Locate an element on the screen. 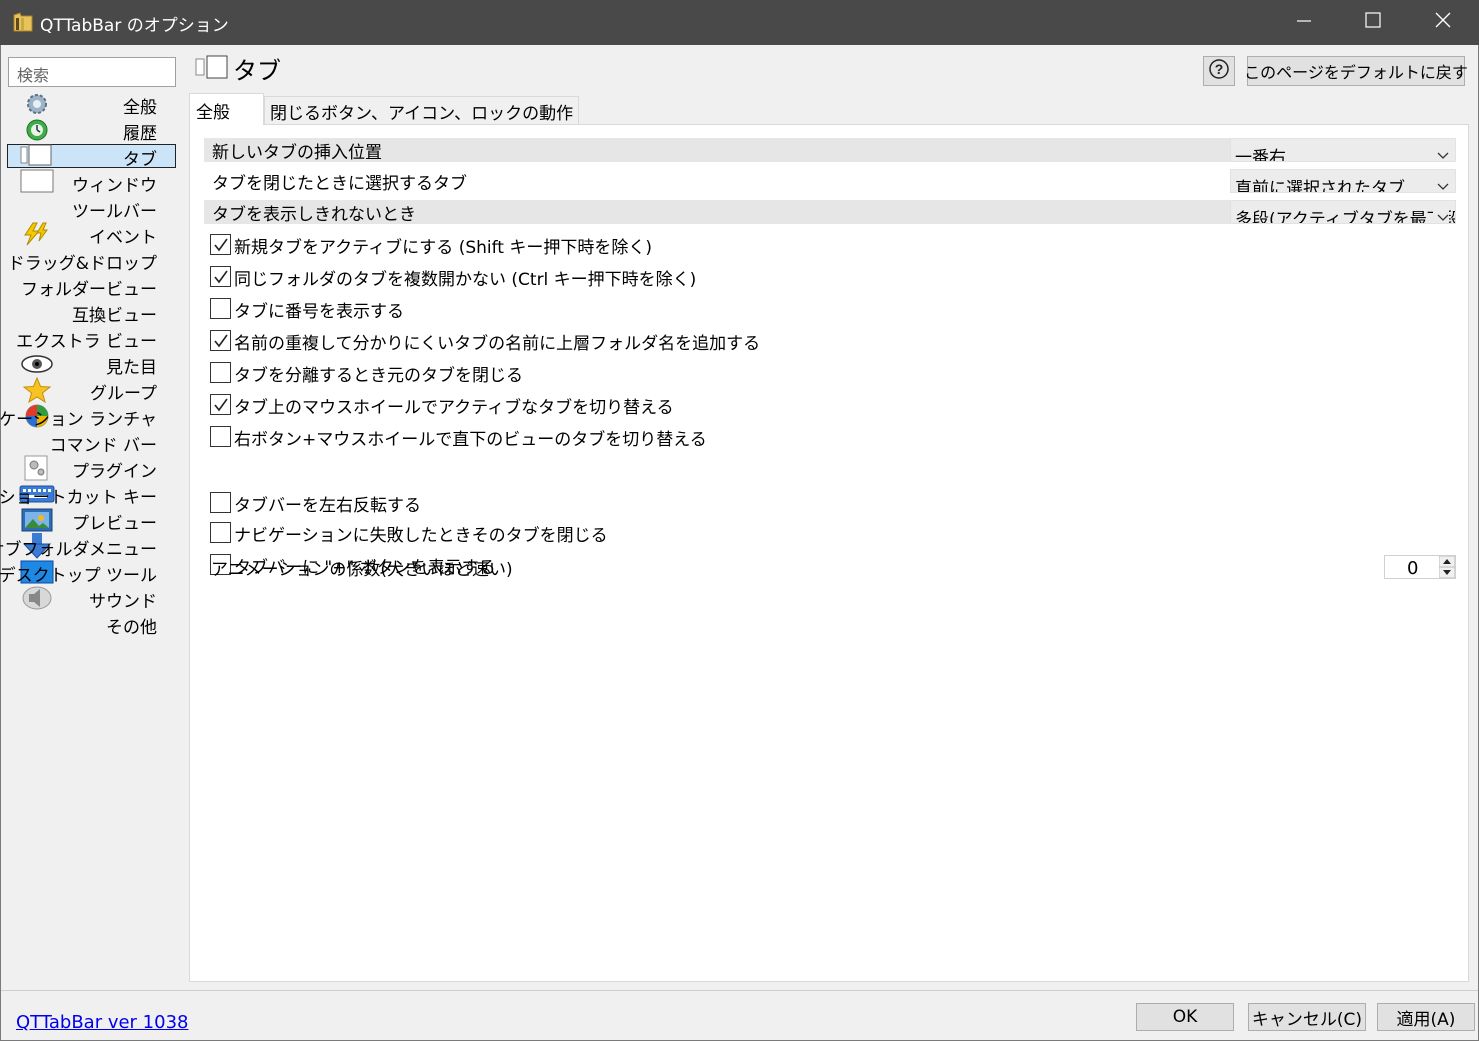 Image resolution: width=1479 pixels, height=1041 pixels. sidebar-item: タブ is located at coordinates (91, 156).